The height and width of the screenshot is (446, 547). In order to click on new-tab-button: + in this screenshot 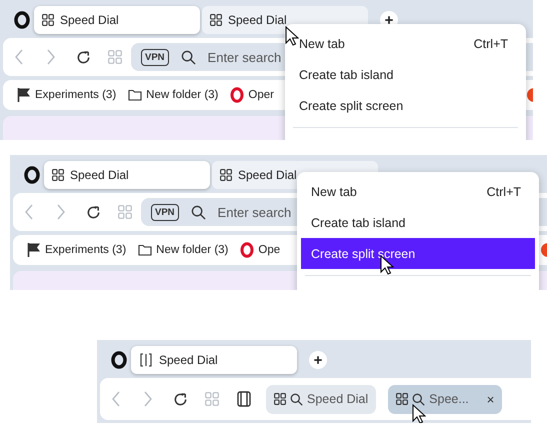, I will do `click(318, 360)`.